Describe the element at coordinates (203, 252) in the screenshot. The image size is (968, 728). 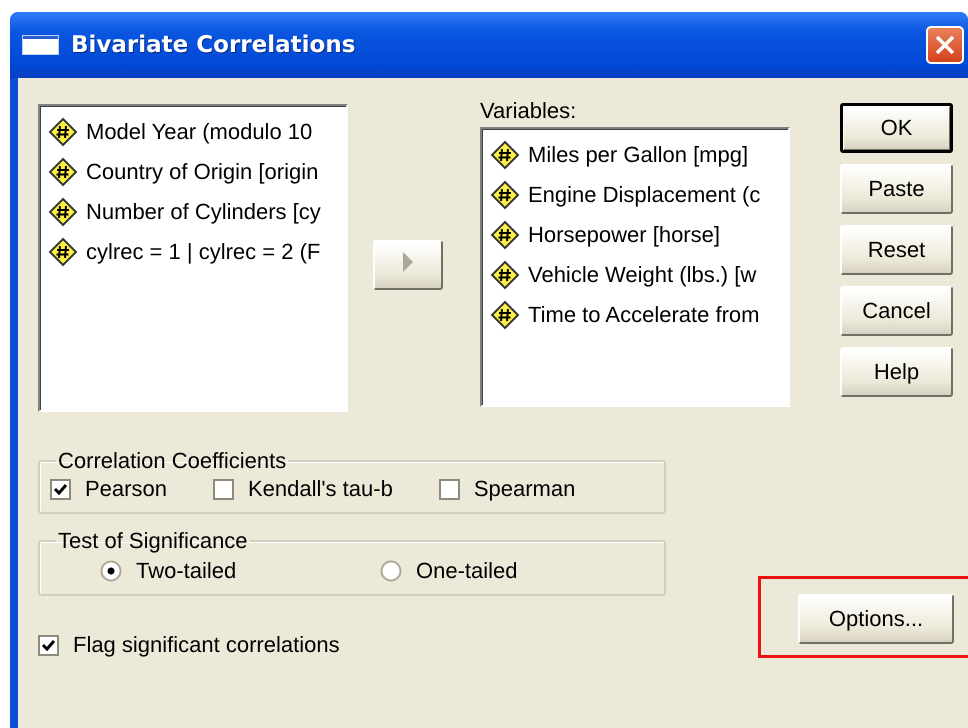
I see `variable-name: cylrec = 1 | cylrec = 2 (F` at that location.